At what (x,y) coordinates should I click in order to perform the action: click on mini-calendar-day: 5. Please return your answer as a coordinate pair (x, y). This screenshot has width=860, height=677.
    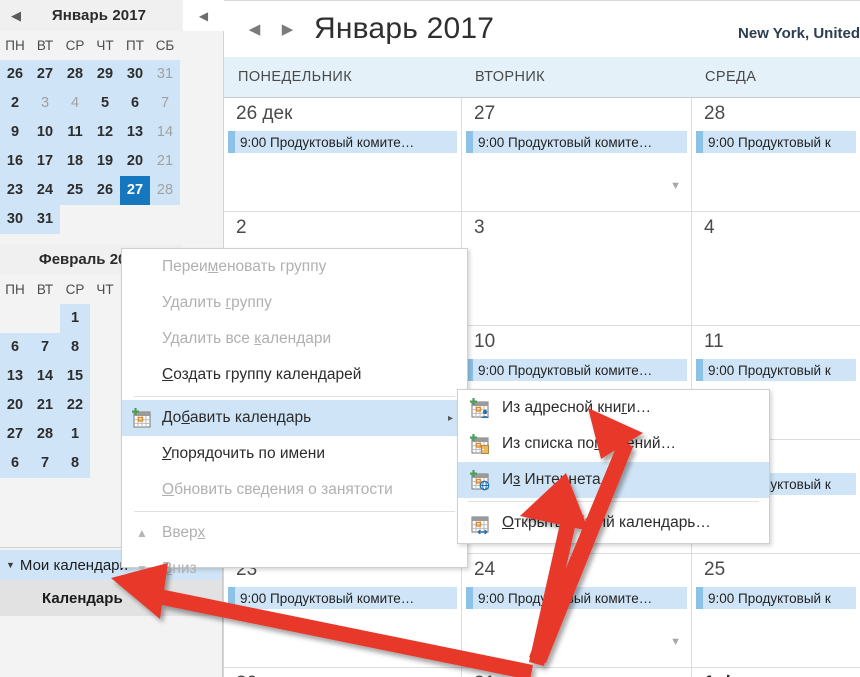
    Looking at the image, I should click on (105, 103).